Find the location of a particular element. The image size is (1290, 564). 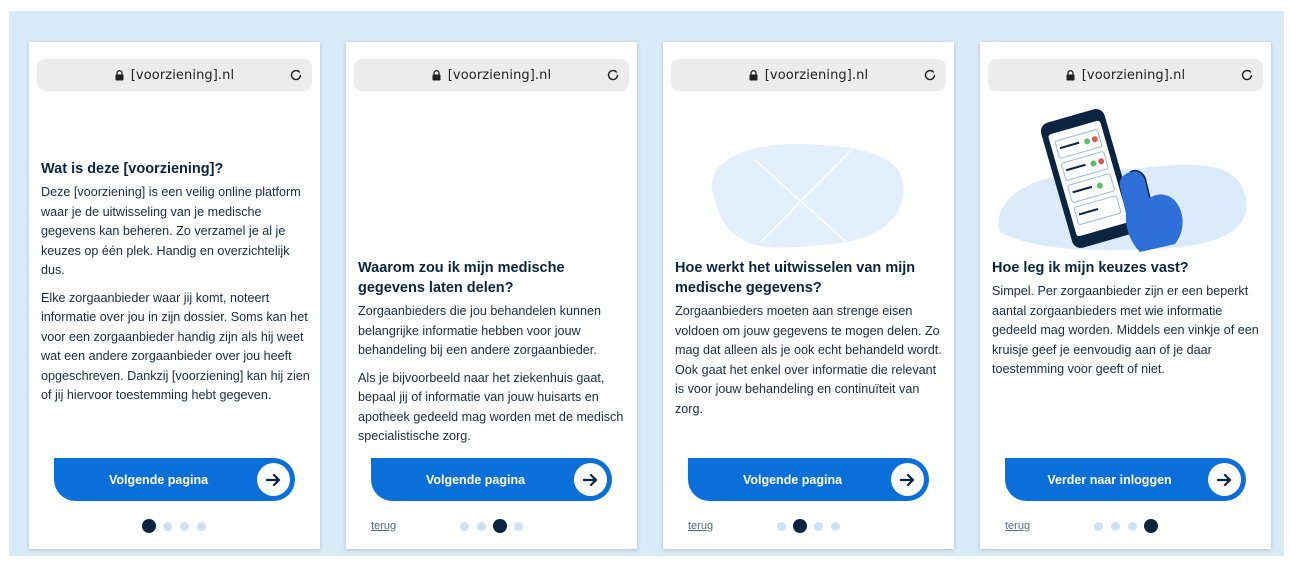

illustration-placeholder is located at coordinates (807, 196).